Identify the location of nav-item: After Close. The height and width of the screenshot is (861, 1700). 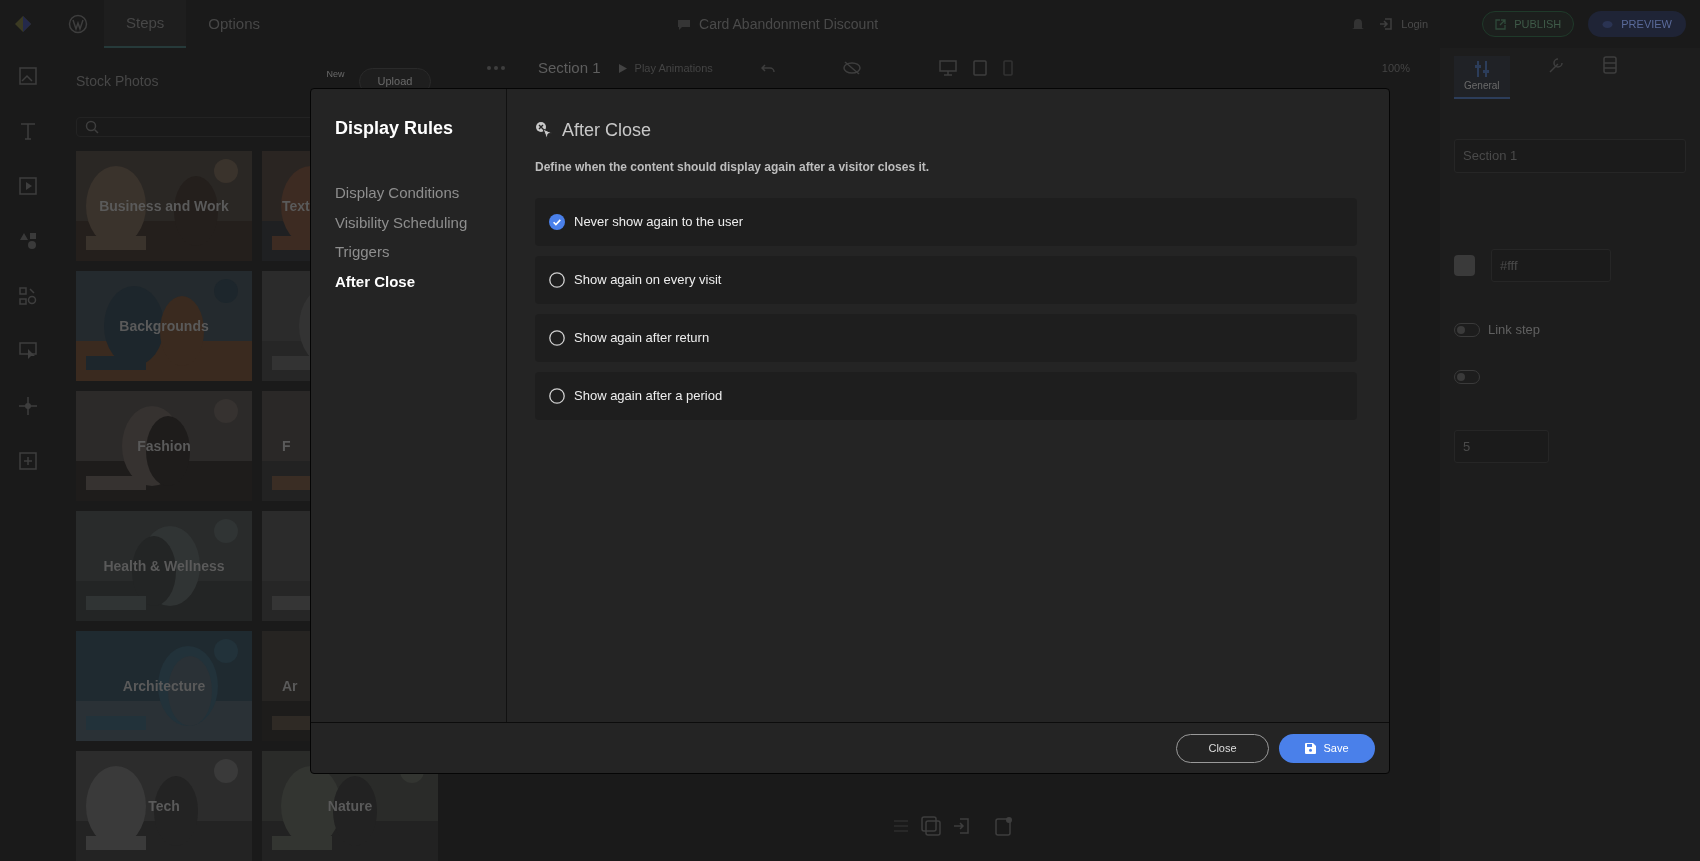
(375, 281).